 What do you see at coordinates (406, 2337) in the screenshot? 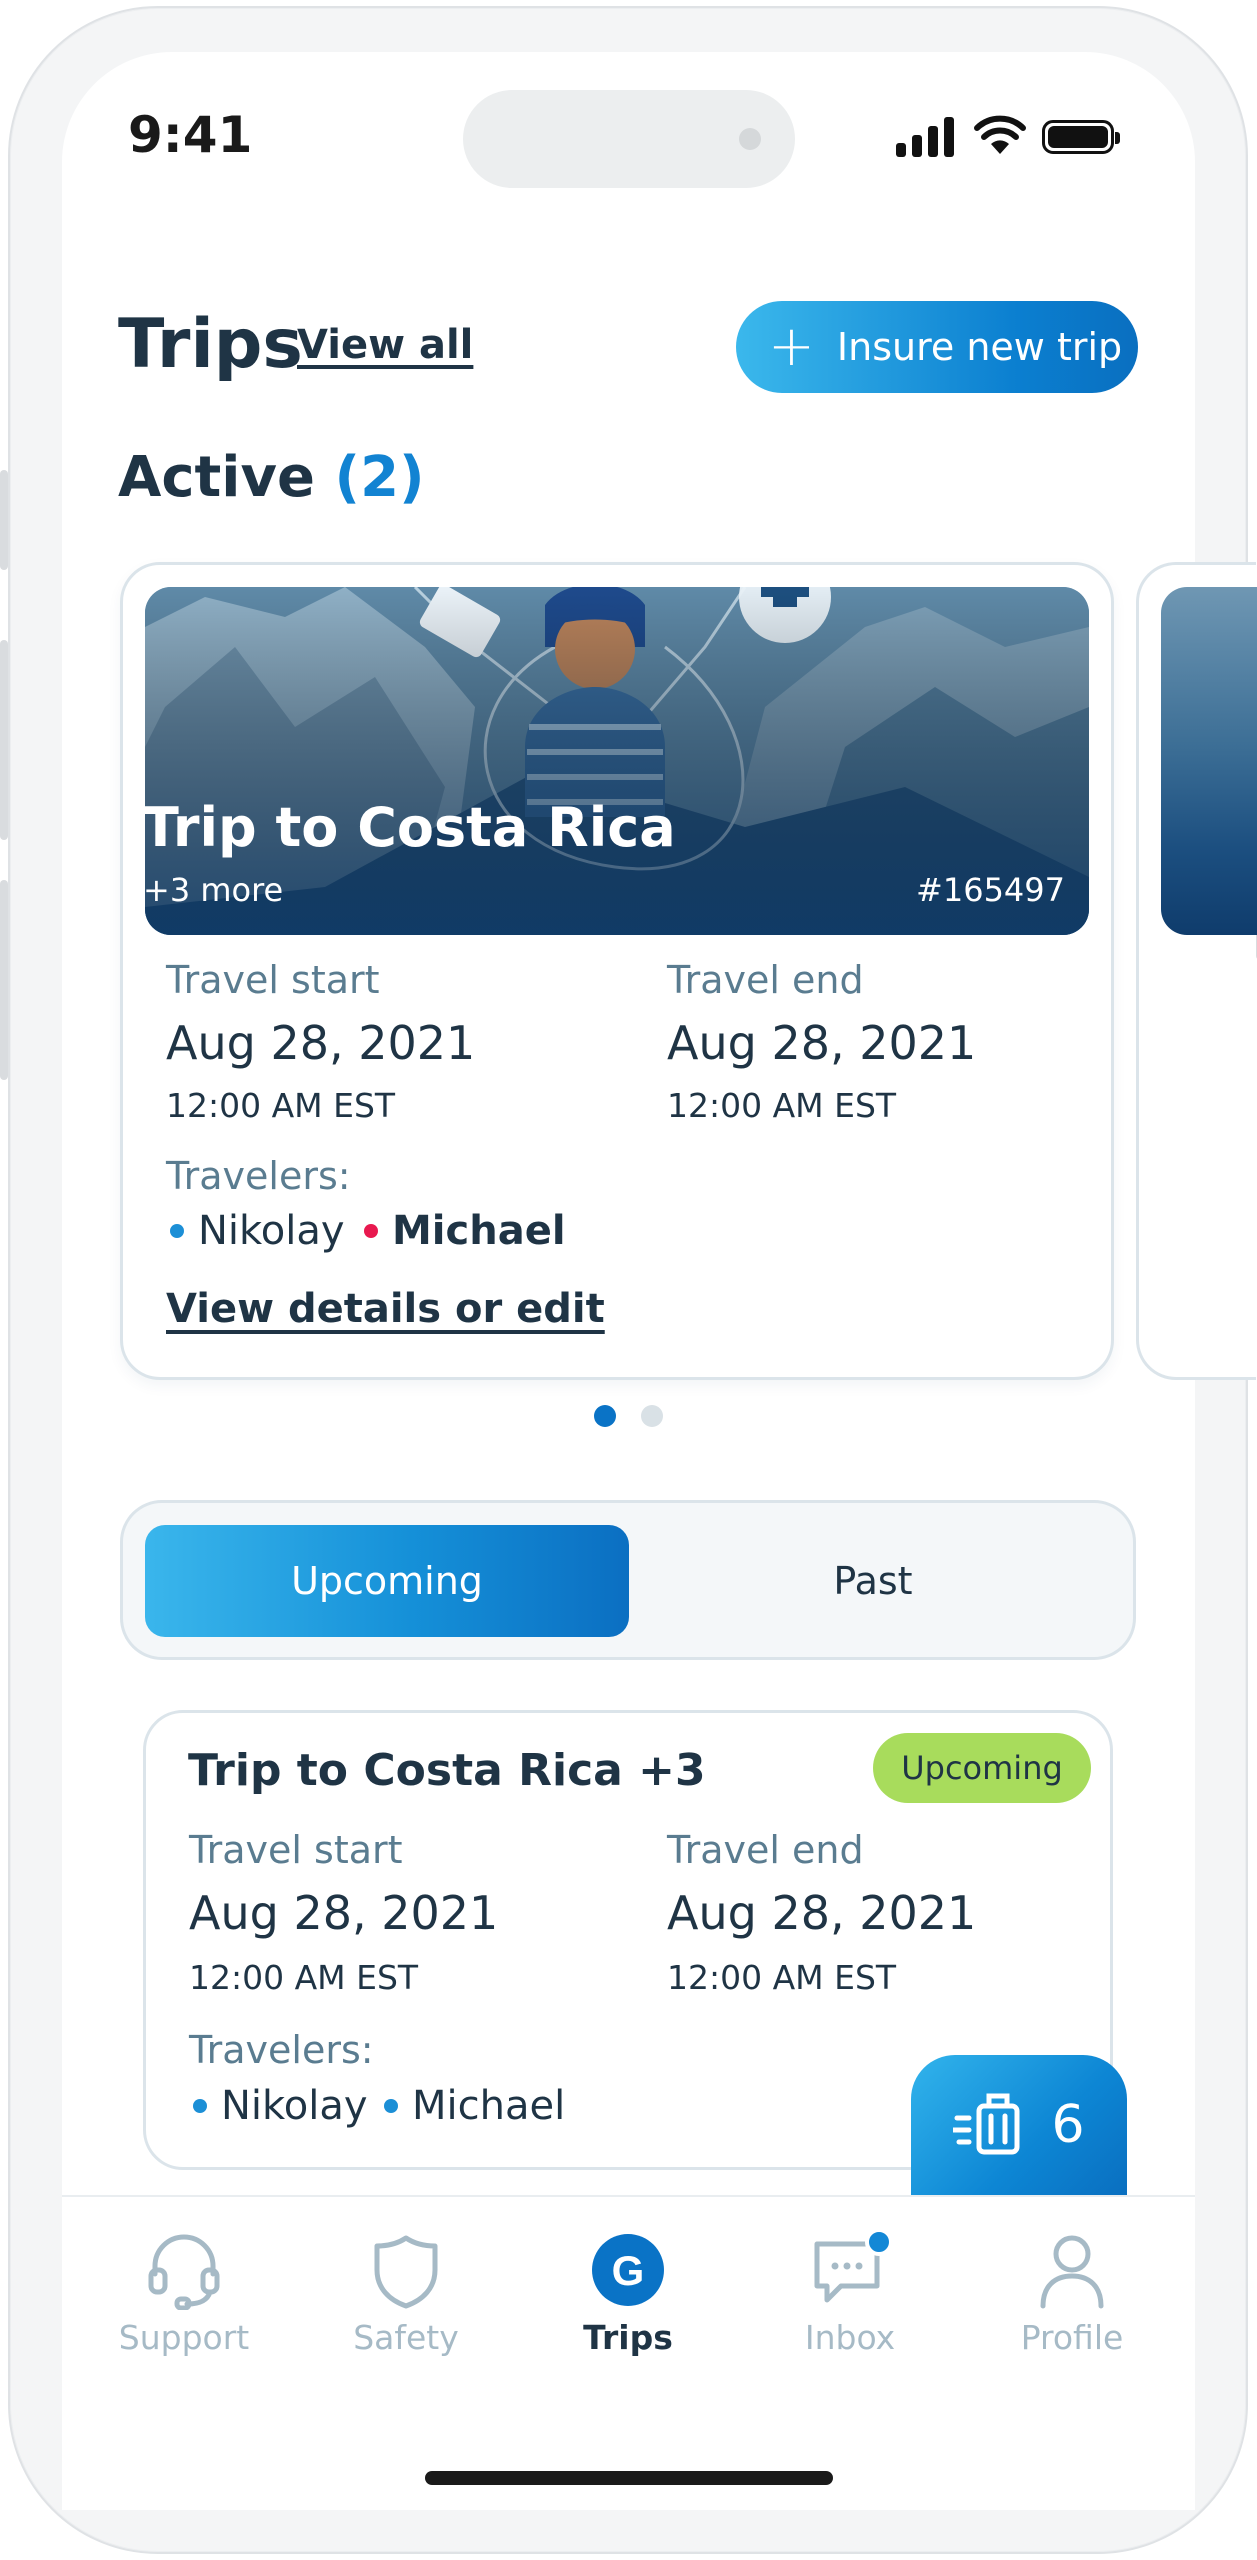
I see `tab-label: Safety` at bounding box center [406, 2337].